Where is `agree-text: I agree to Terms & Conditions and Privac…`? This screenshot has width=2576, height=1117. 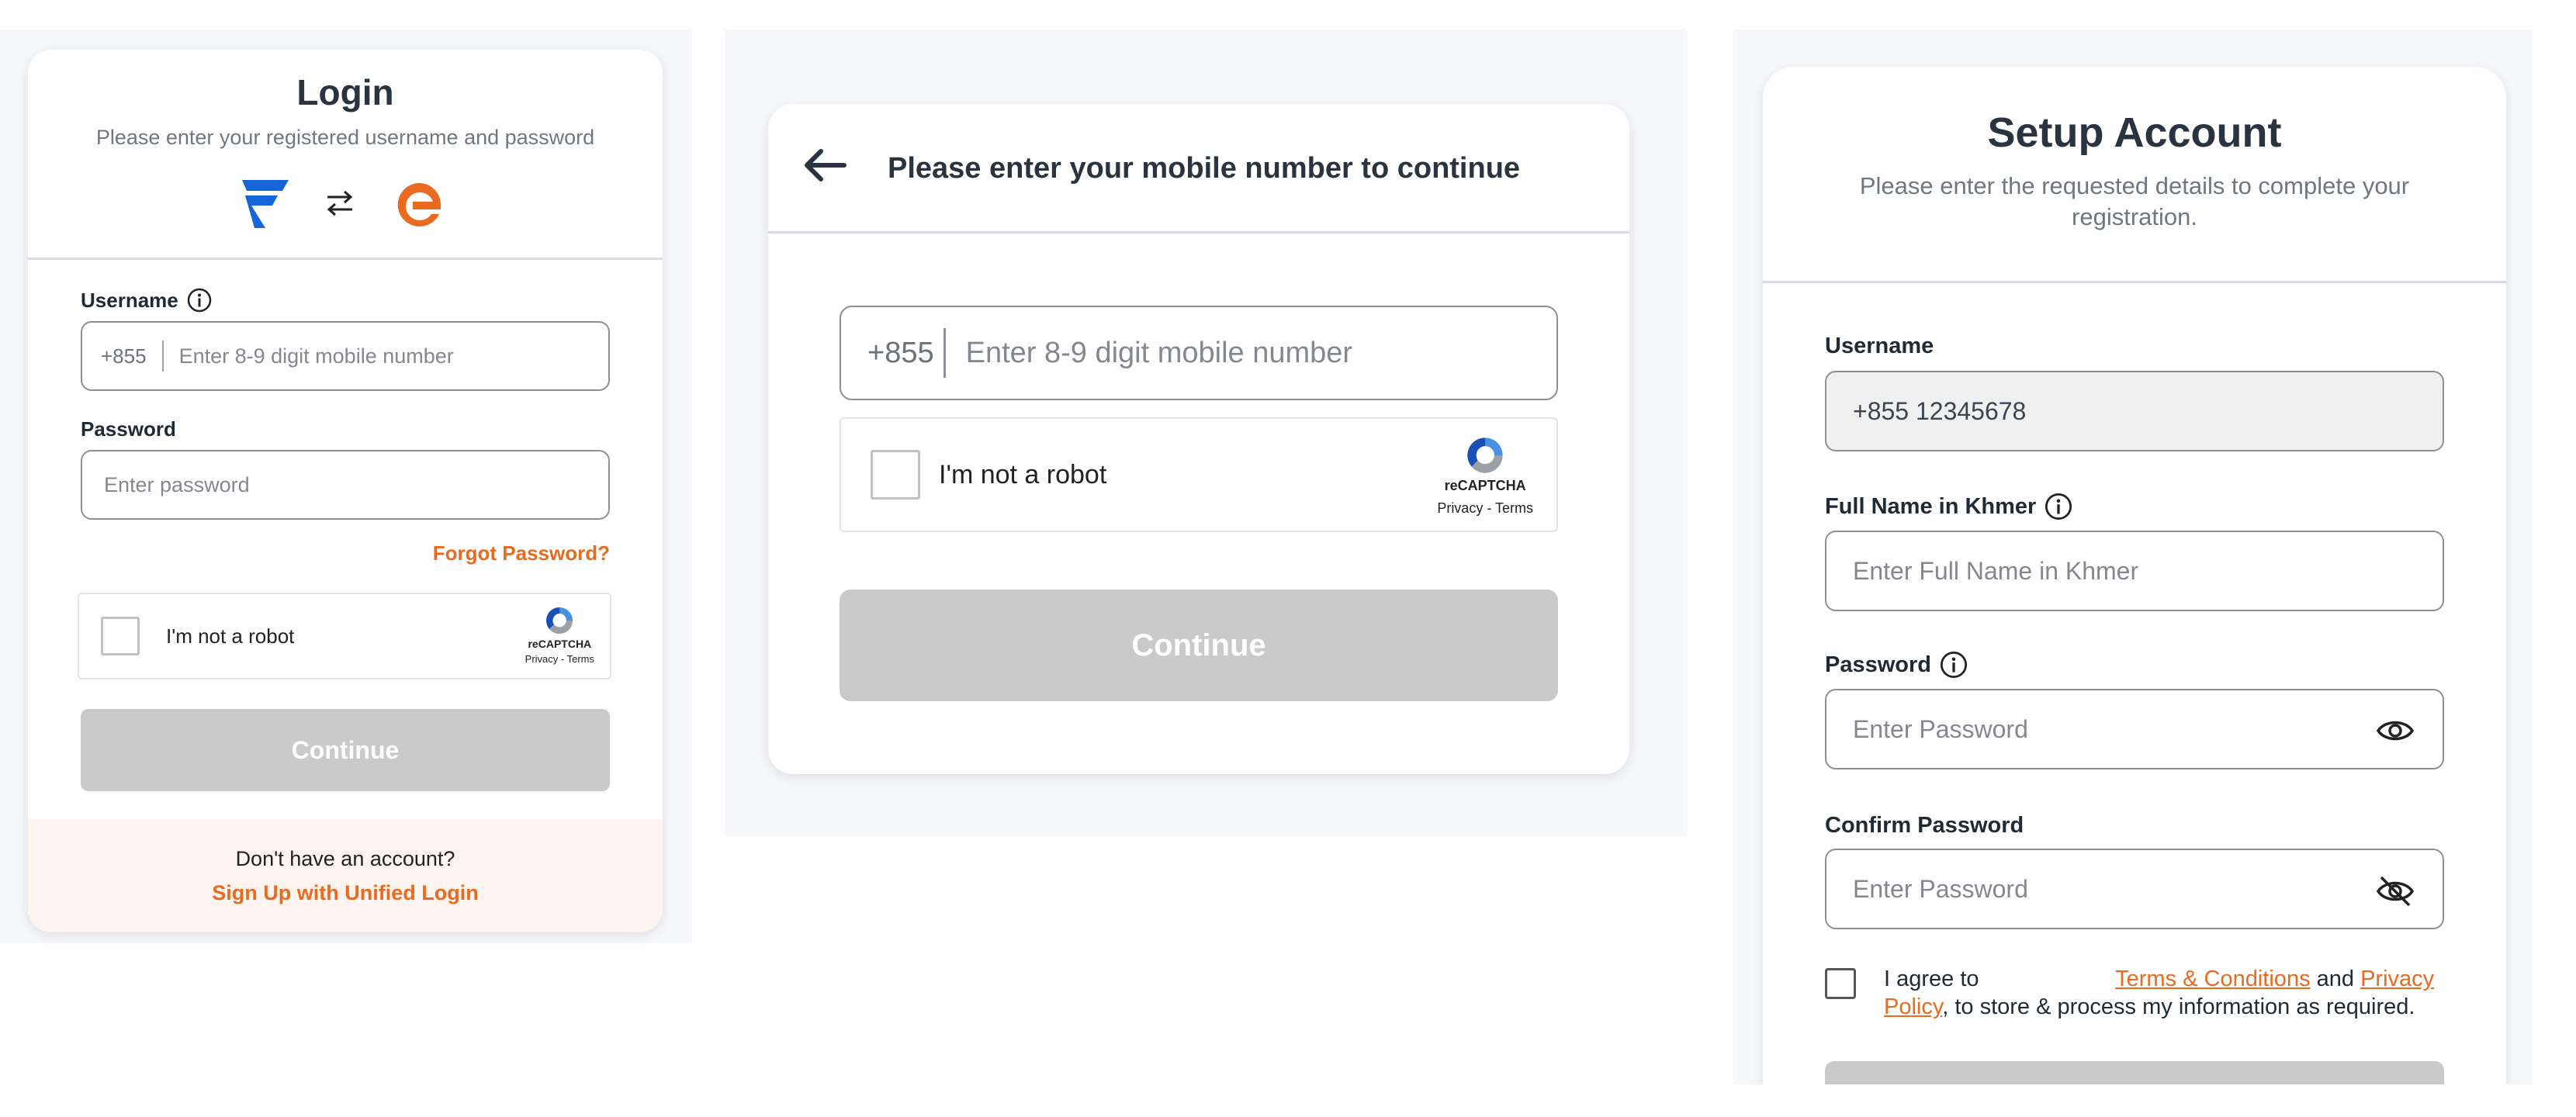 agree-text: I agree to Terms & Conditions and Privac… is located at coordinates (2159, 993).